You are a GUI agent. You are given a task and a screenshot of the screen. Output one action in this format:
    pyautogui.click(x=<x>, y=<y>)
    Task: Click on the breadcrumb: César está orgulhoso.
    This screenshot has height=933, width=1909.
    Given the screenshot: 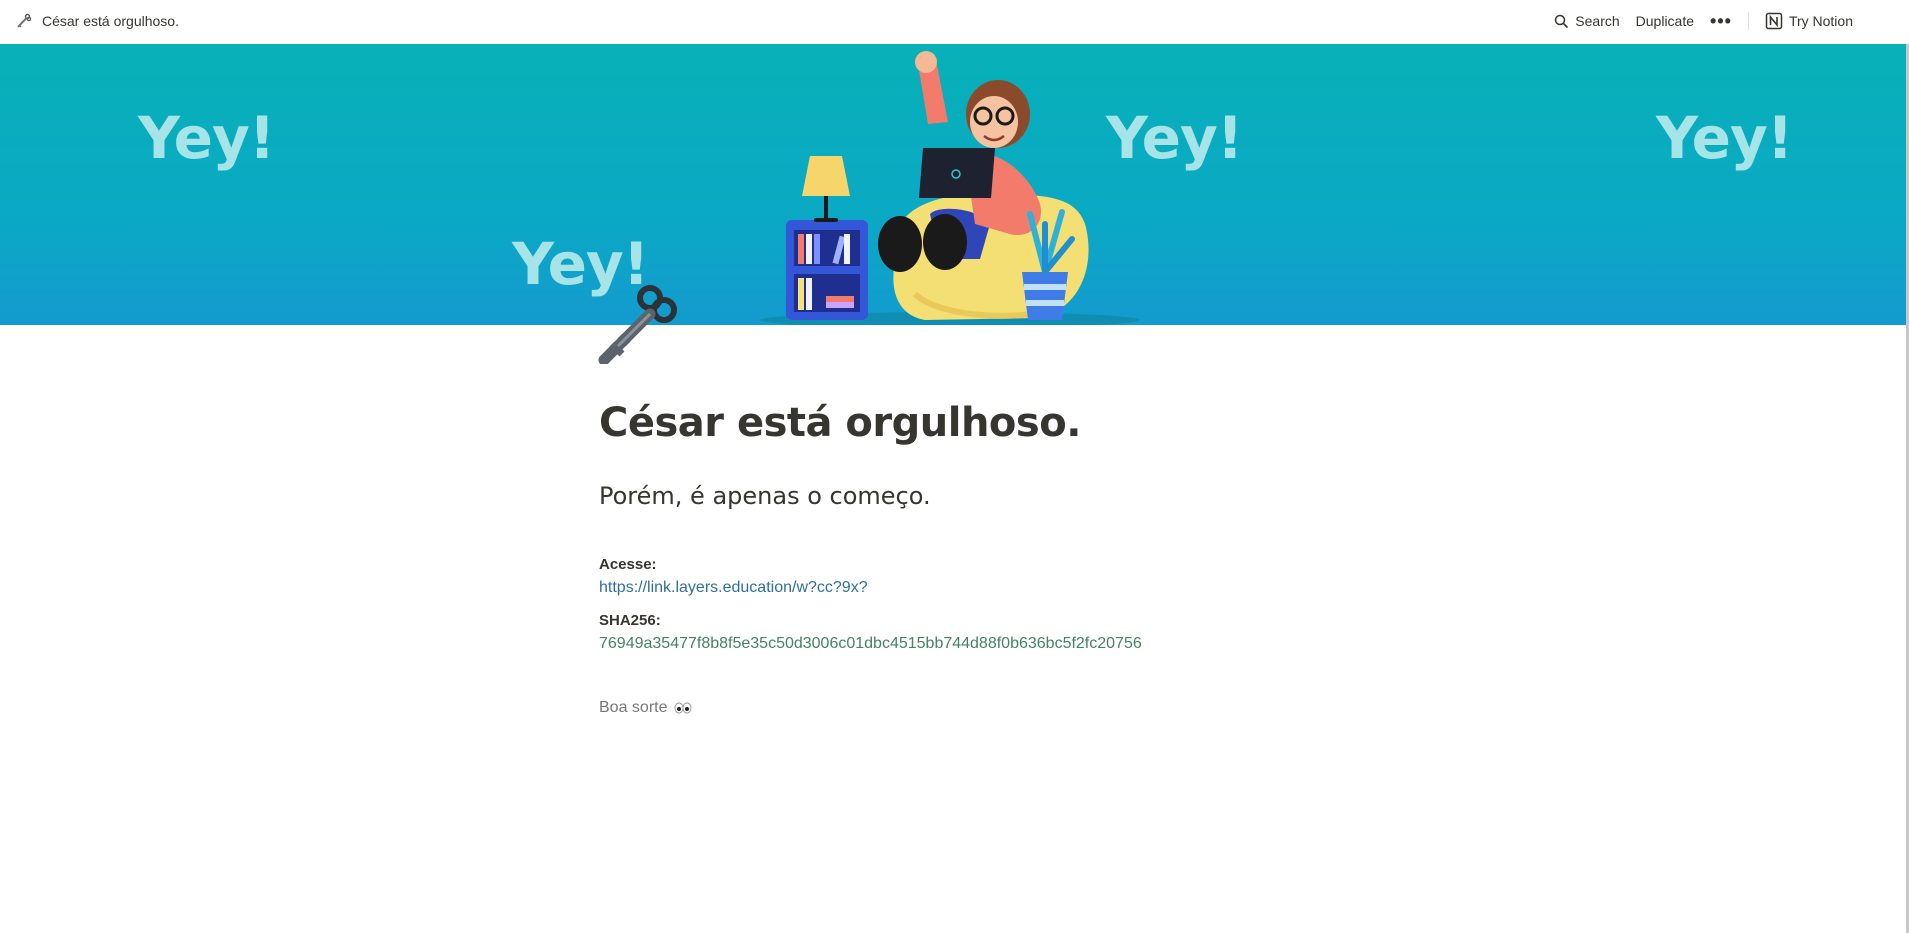 What is the action you would take?
    pyautogui.click(x=97, y=21)
    